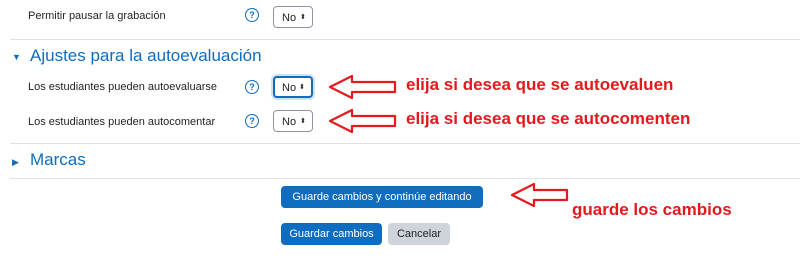  I want to click on annotation-save: guarde los cambios, so click(652, 209).